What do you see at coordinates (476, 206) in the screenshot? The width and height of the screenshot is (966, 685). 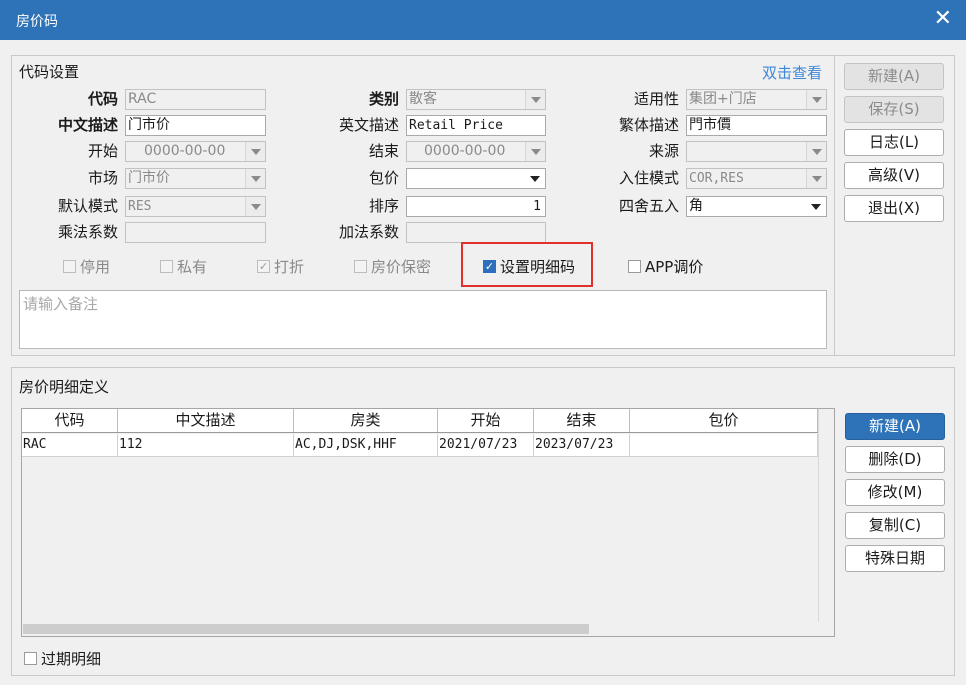 I see `sort-field: 1` at bounding box center [476, 206].